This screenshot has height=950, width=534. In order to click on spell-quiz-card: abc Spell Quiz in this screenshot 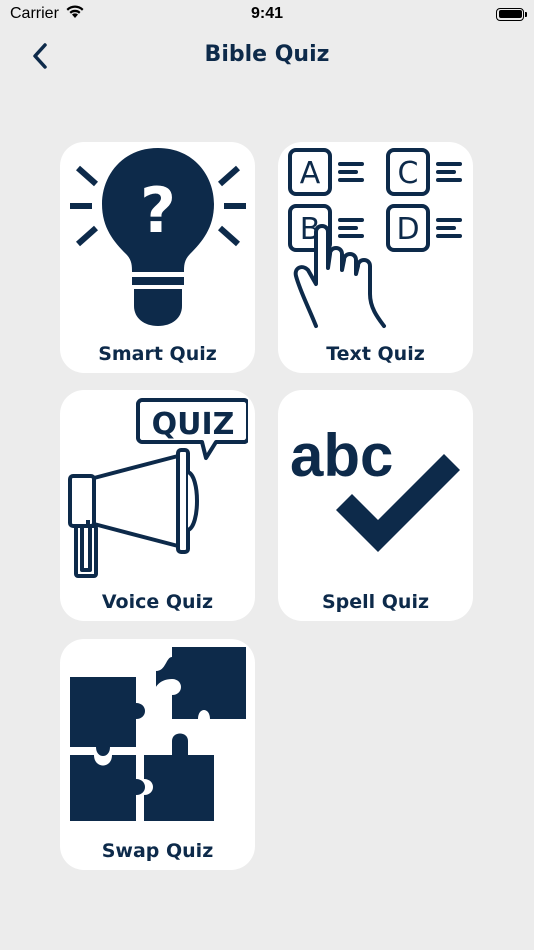, I will do `click(375, 505)`.